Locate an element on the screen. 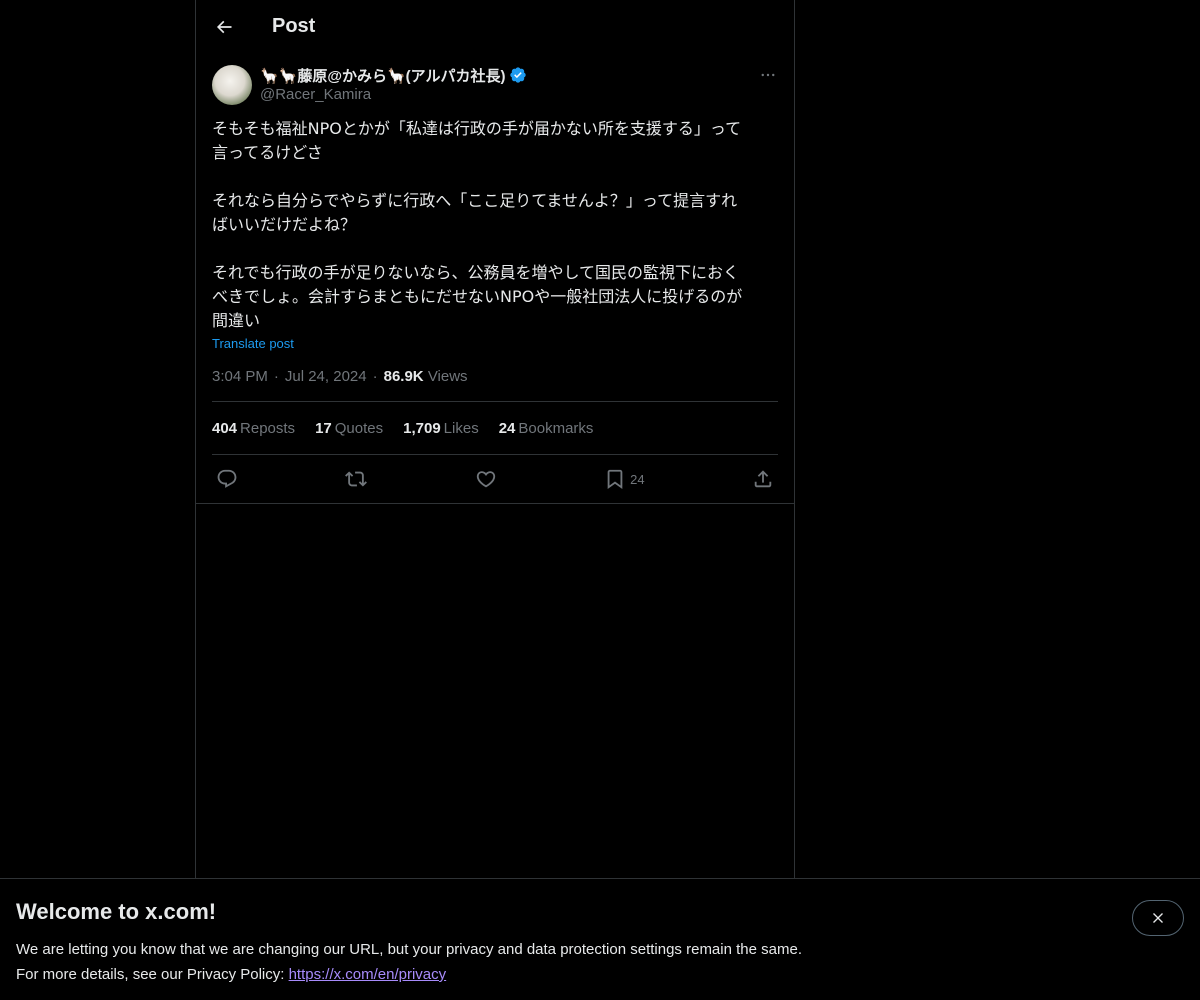  bookmark-icon is located at coordinates (615, 479).